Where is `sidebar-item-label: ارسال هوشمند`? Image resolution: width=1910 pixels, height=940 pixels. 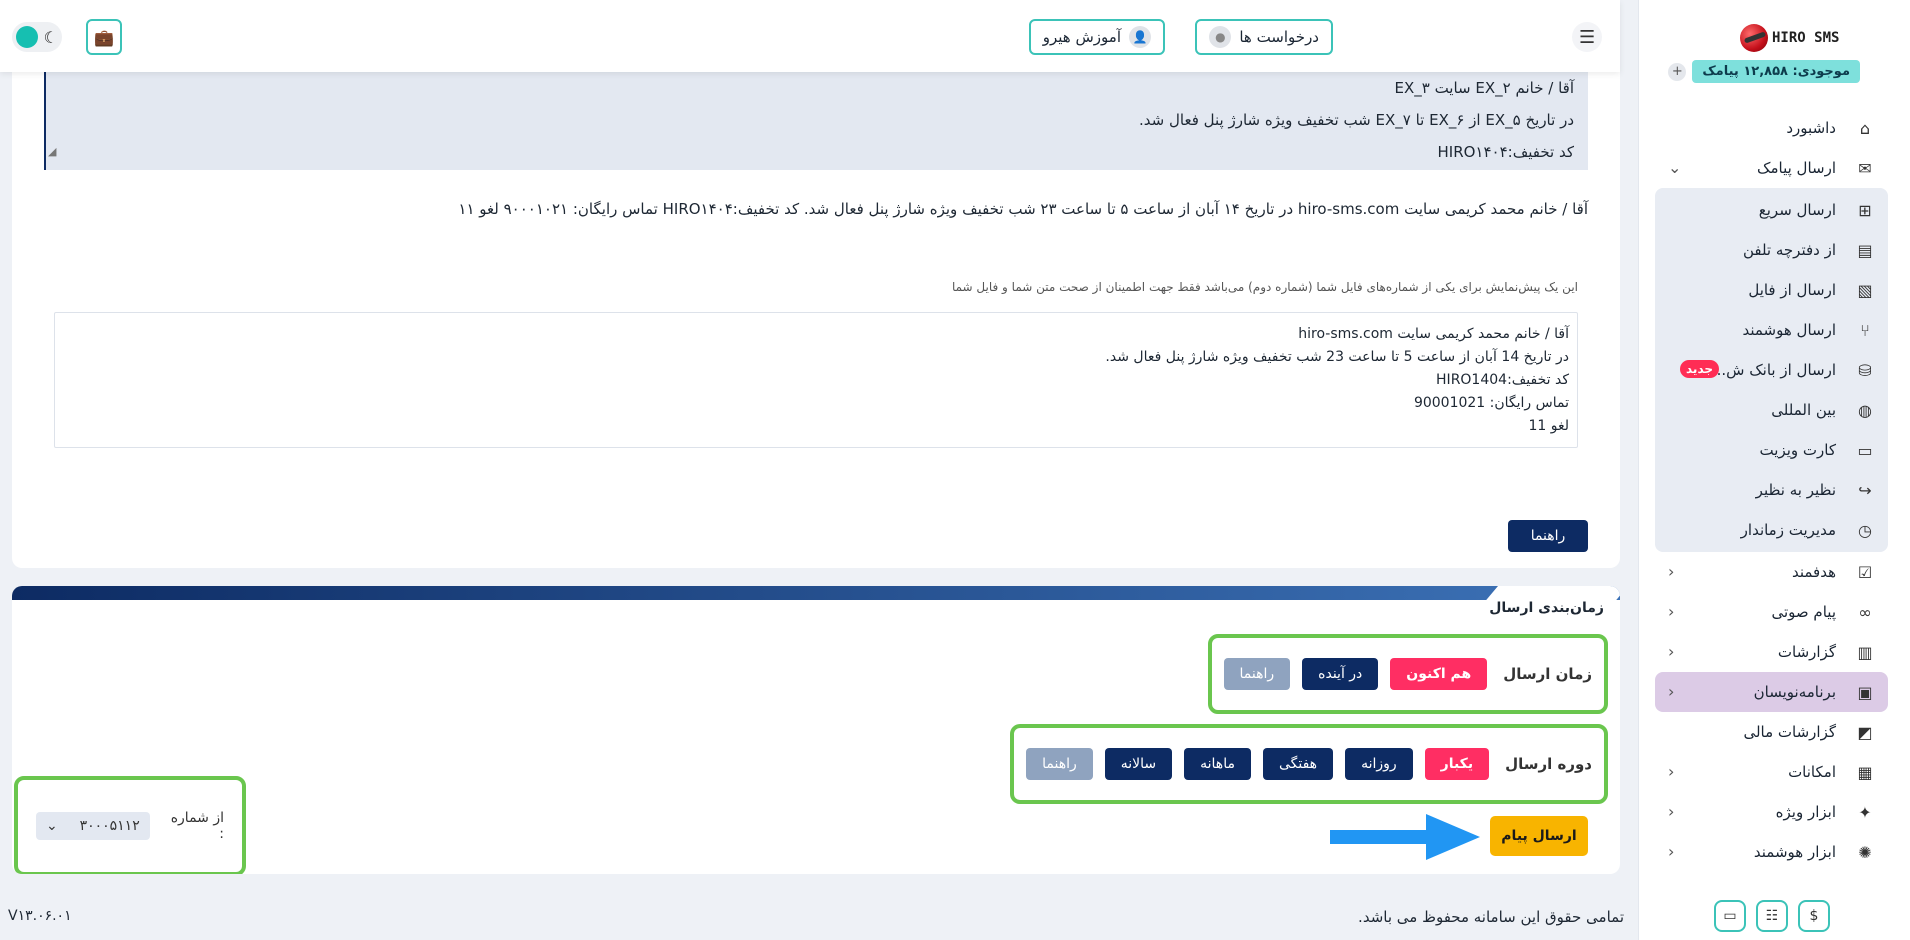 sidebar-item-label: ارسال هوشمند is located at coordinates (1789, 330).